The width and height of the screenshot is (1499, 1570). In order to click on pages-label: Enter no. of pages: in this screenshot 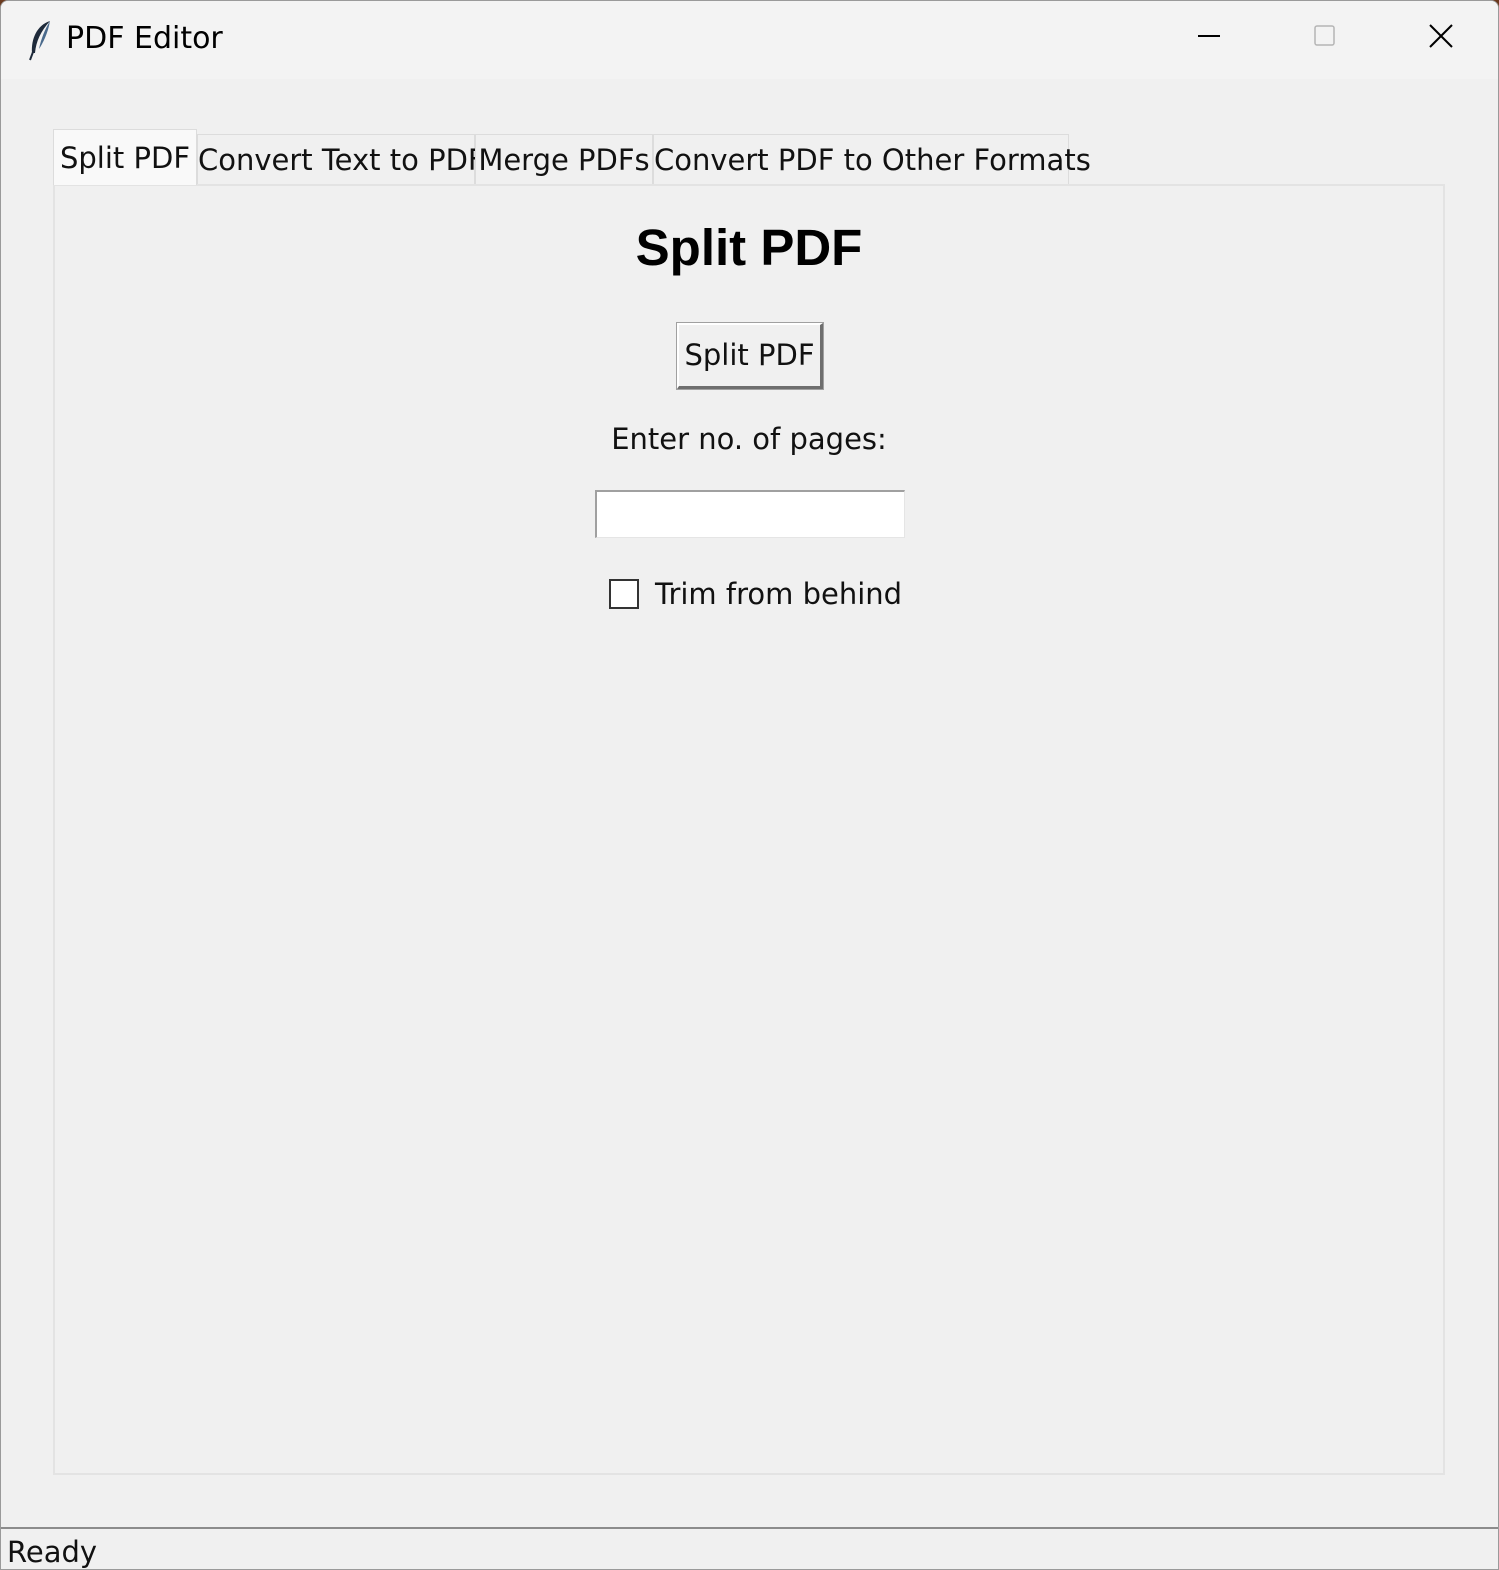, I will do `click(749, 439)`.